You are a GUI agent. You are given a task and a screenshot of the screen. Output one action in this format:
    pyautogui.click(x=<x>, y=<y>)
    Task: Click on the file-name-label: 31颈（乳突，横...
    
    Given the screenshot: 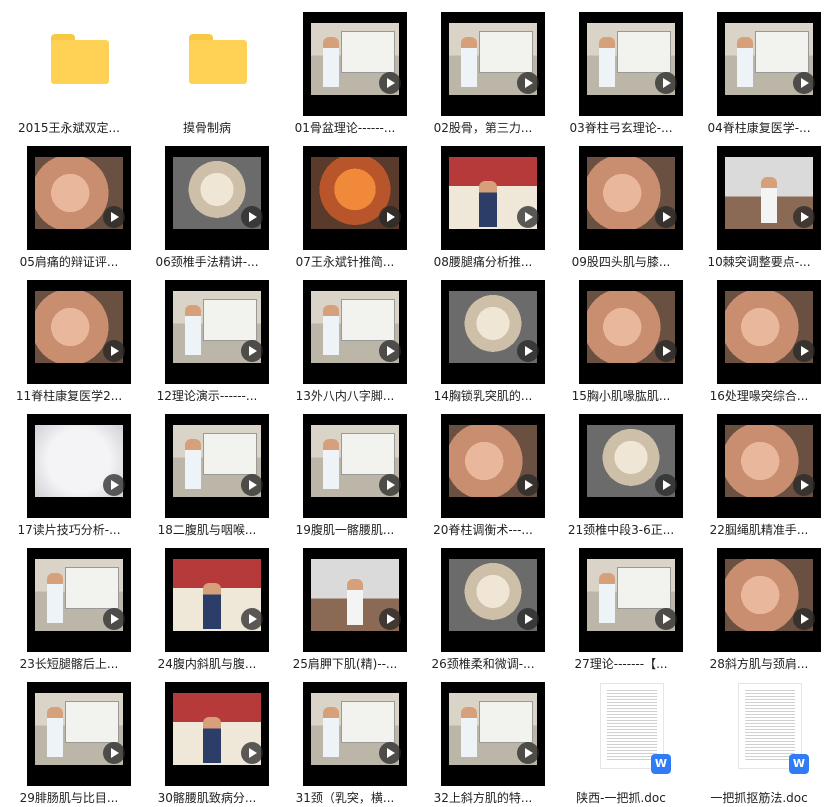 What is the action you would take?
    pyautogui.click(x=345, y=798)
    